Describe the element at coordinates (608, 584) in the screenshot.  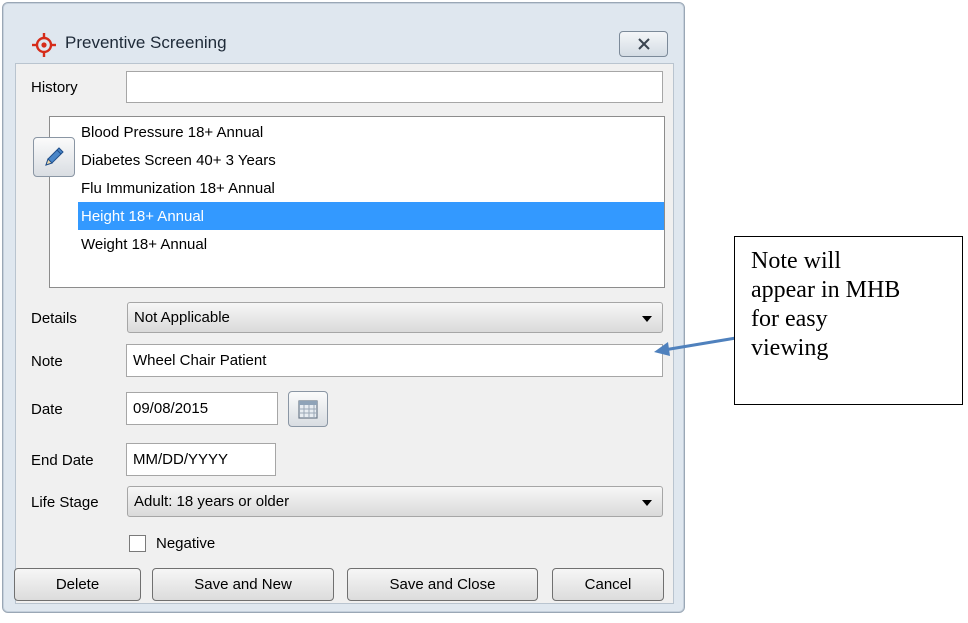
I see `cancel-button: Cancel` at that location.